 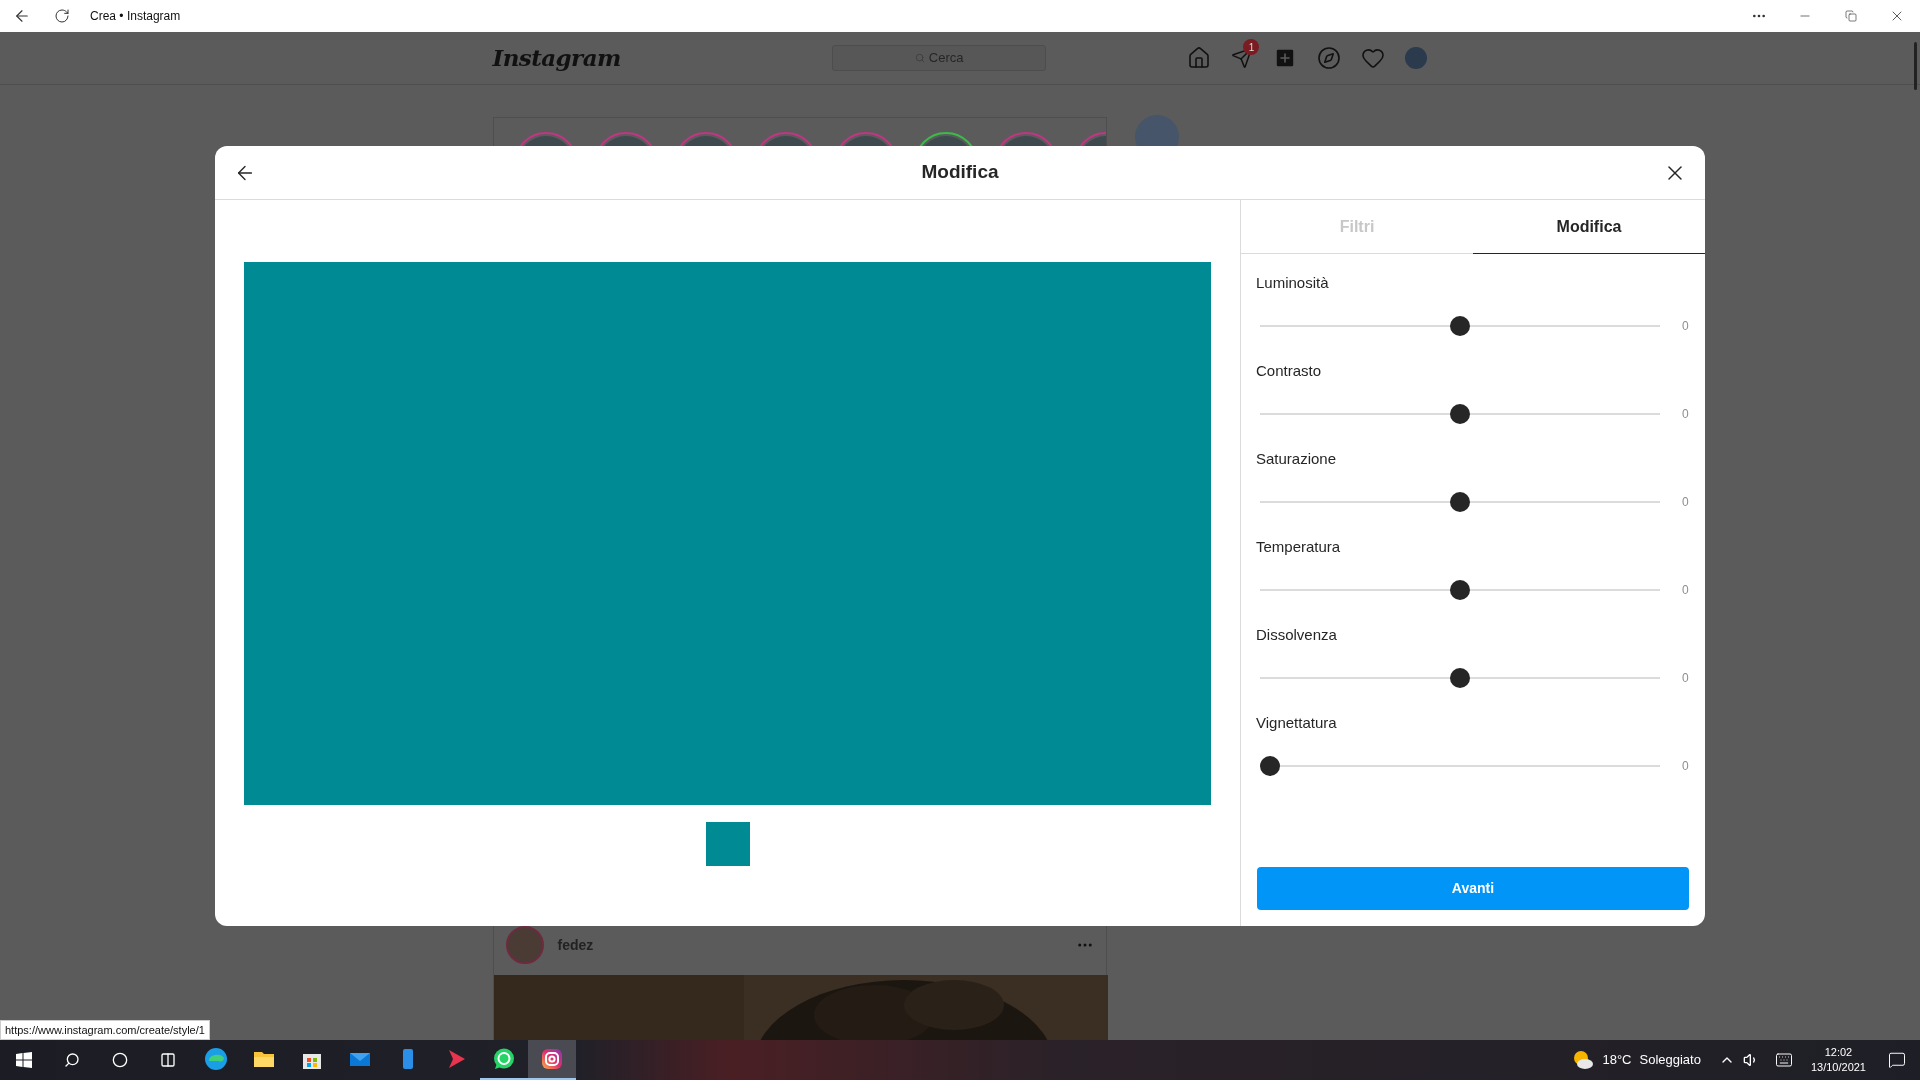 What do you see at coordinates (1838, 1067) in the screenshot?
I see `clock-date: 13/10/2021` at bounding box center [1838, 1067].